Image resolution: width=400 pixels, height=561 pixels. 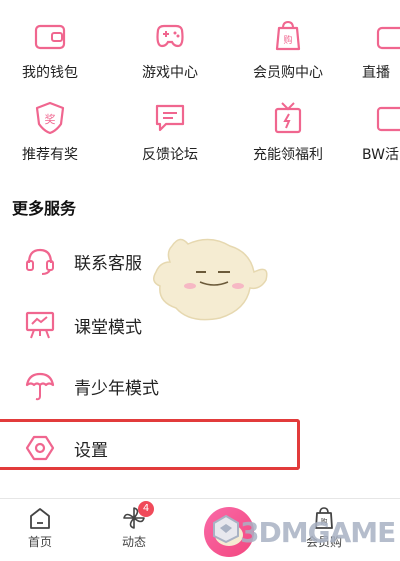 I want to click on reward-shield-icon: 奖, so click(x=50, y=118).